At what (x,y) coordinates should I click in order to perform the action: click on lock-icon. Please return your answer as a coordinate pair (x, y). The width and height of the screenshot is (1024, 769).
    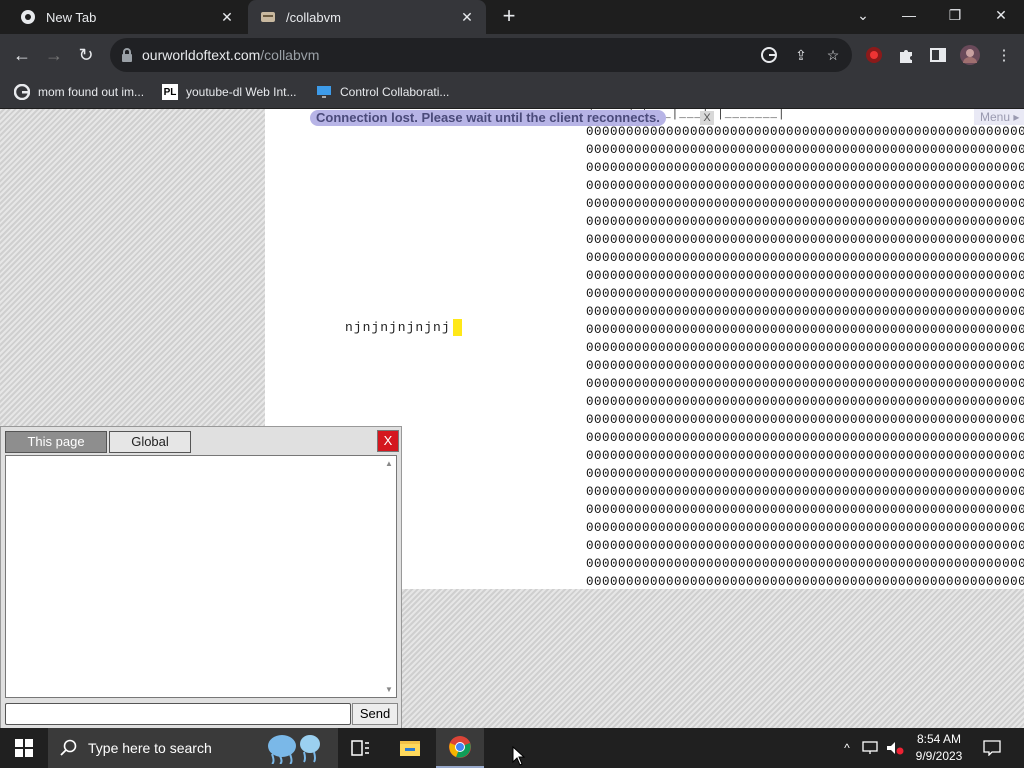
    Looking at the image, I should click on (127, 55).